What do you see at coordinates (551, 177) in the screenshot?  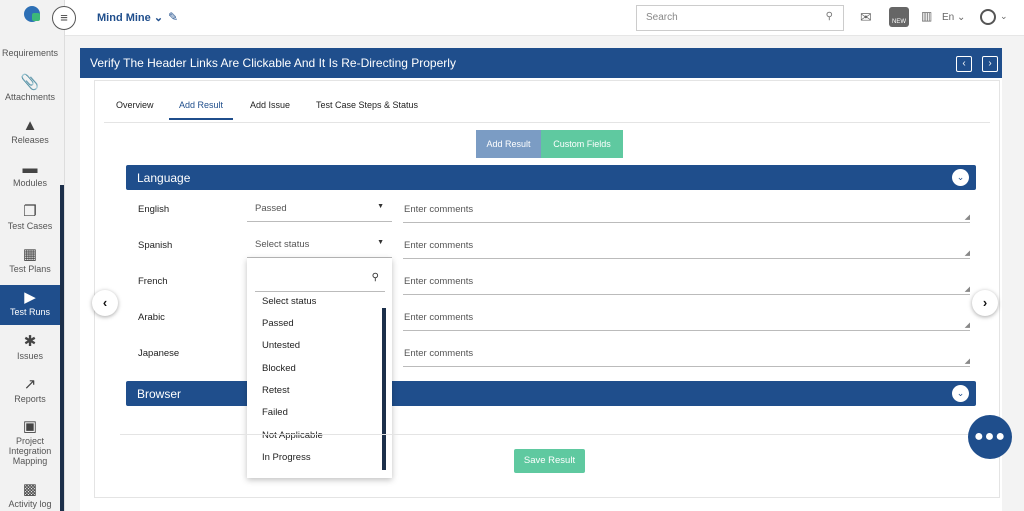 I see `language-section-header: Language ⌄` at bounding box center [551, 177].